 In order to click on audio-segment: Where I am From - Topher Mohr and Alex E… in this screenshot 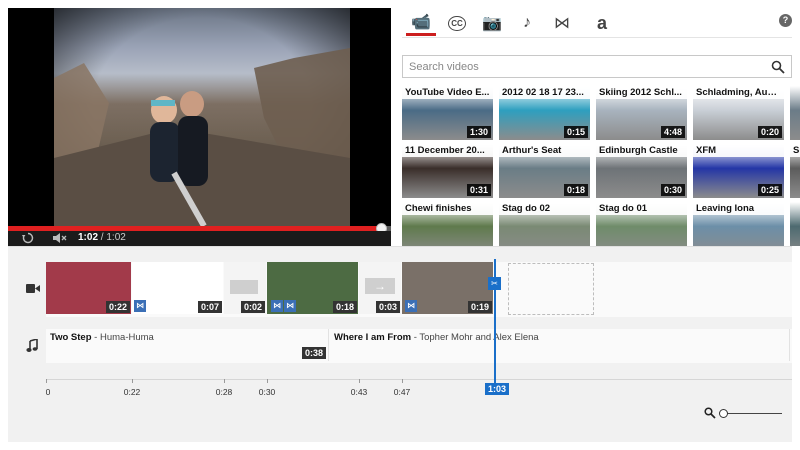, I will do `click(560, 345)`.